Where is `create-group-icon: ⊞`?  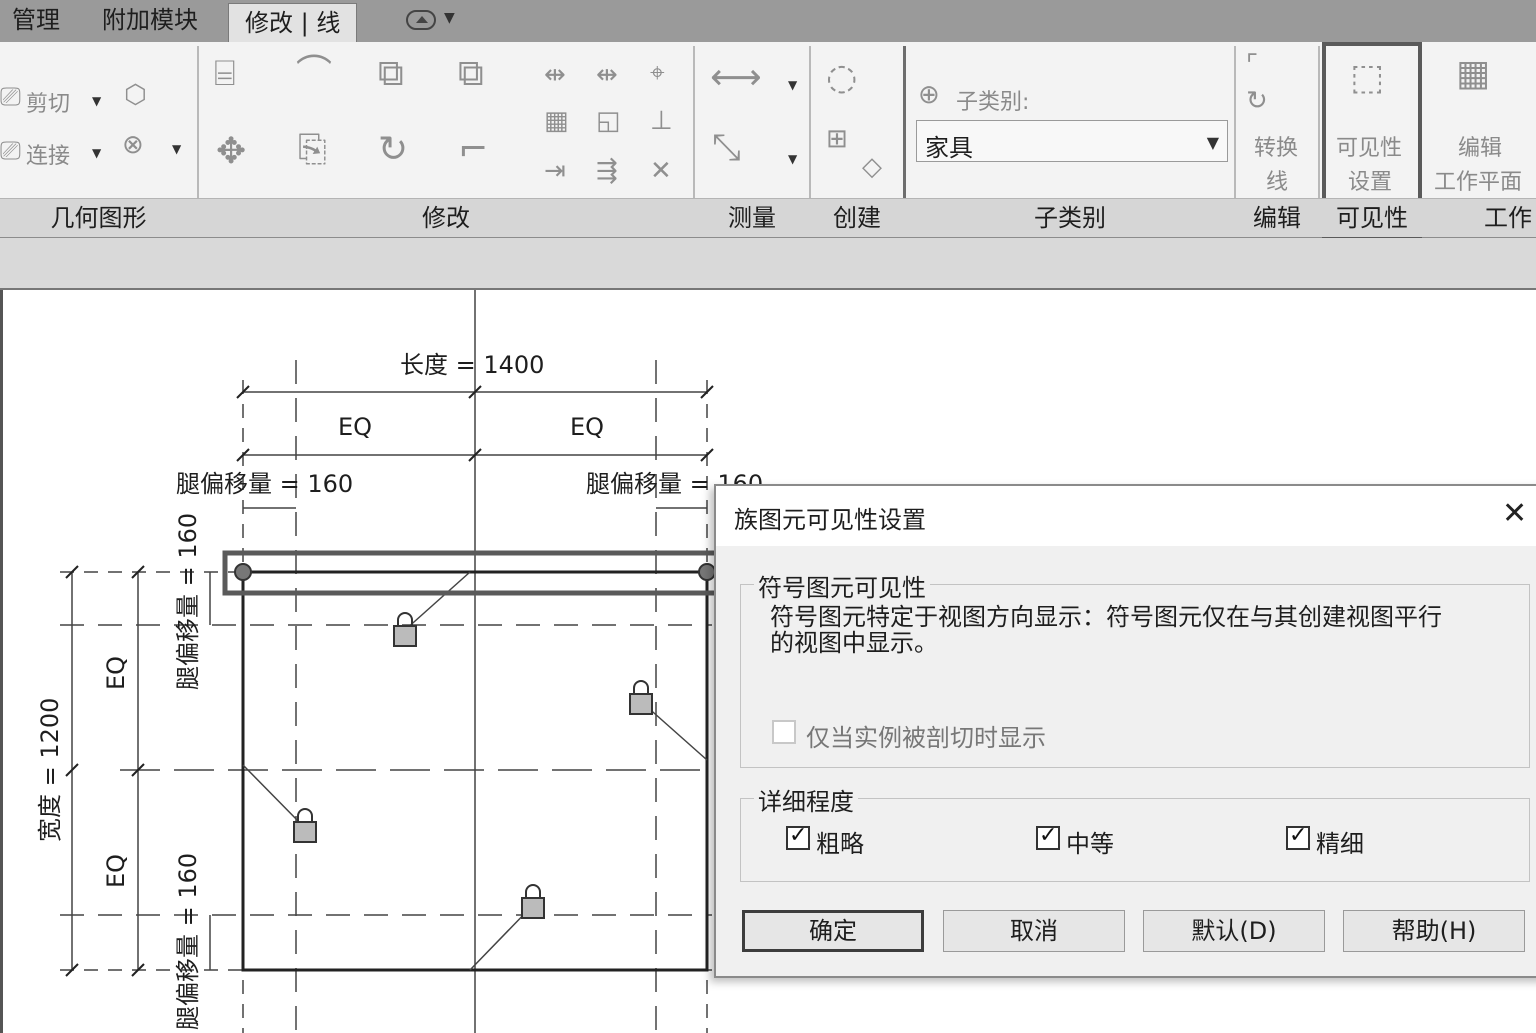 create-group-icon: ⊞ is located at coordinates (837, 139).